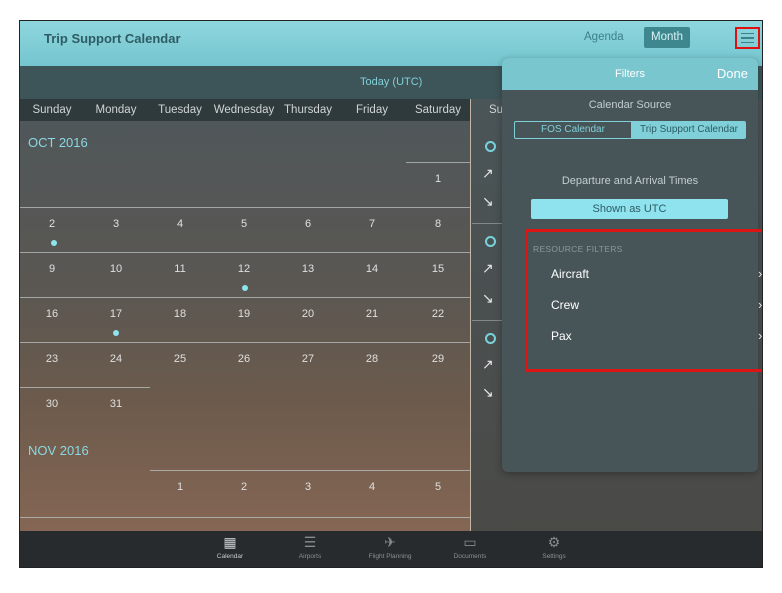 This screenshot has width=782, height=593. I want to click on day-cell: 10, so click(116, 269).